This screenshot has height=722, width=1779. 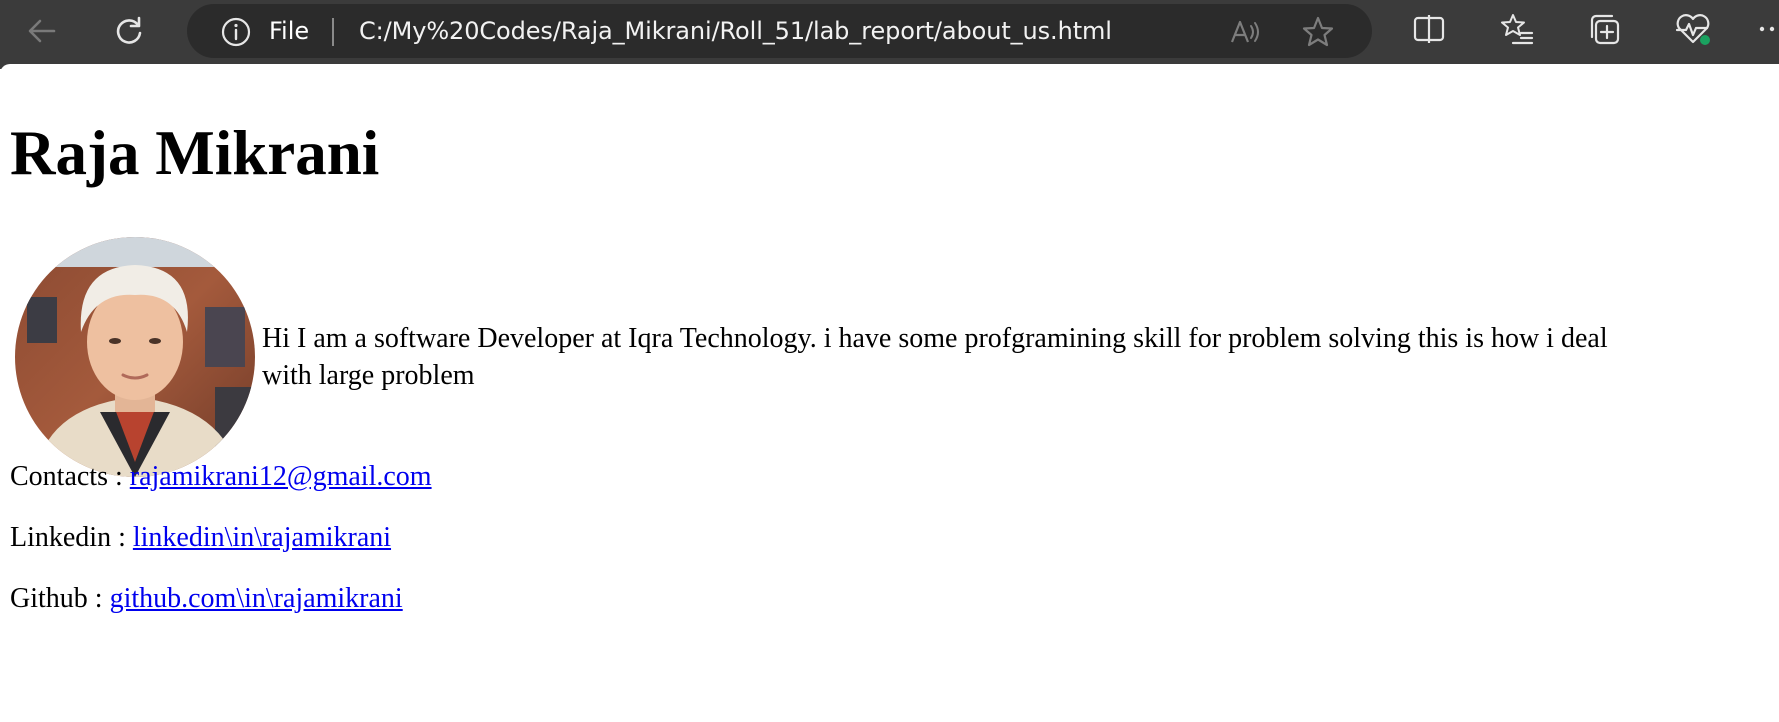 I want to click on linkedin-link: linkedin\in\rajamikrani, so click(x=262, y=537).